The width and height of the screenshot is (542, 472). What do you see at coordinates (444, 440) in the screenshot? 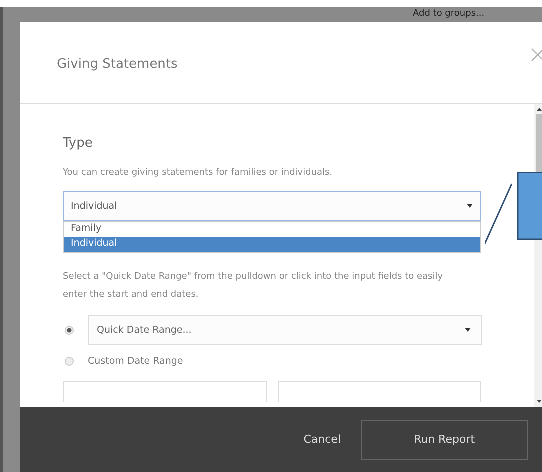
I see `run-report-button: Run Report` at bounding box center [444, 440].